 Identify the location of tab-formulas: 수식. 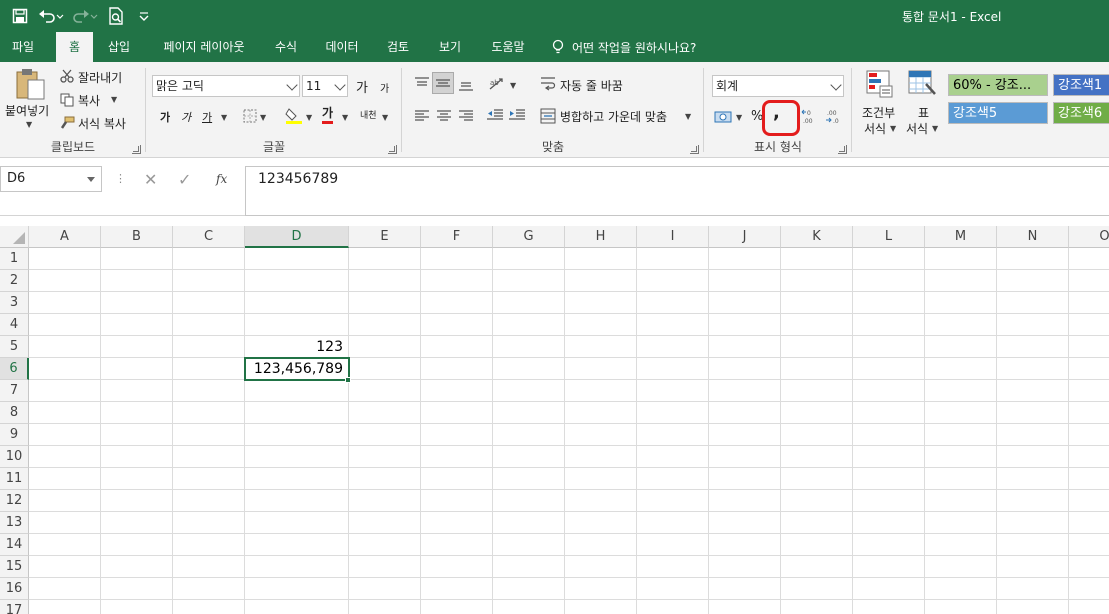
(286, 47).